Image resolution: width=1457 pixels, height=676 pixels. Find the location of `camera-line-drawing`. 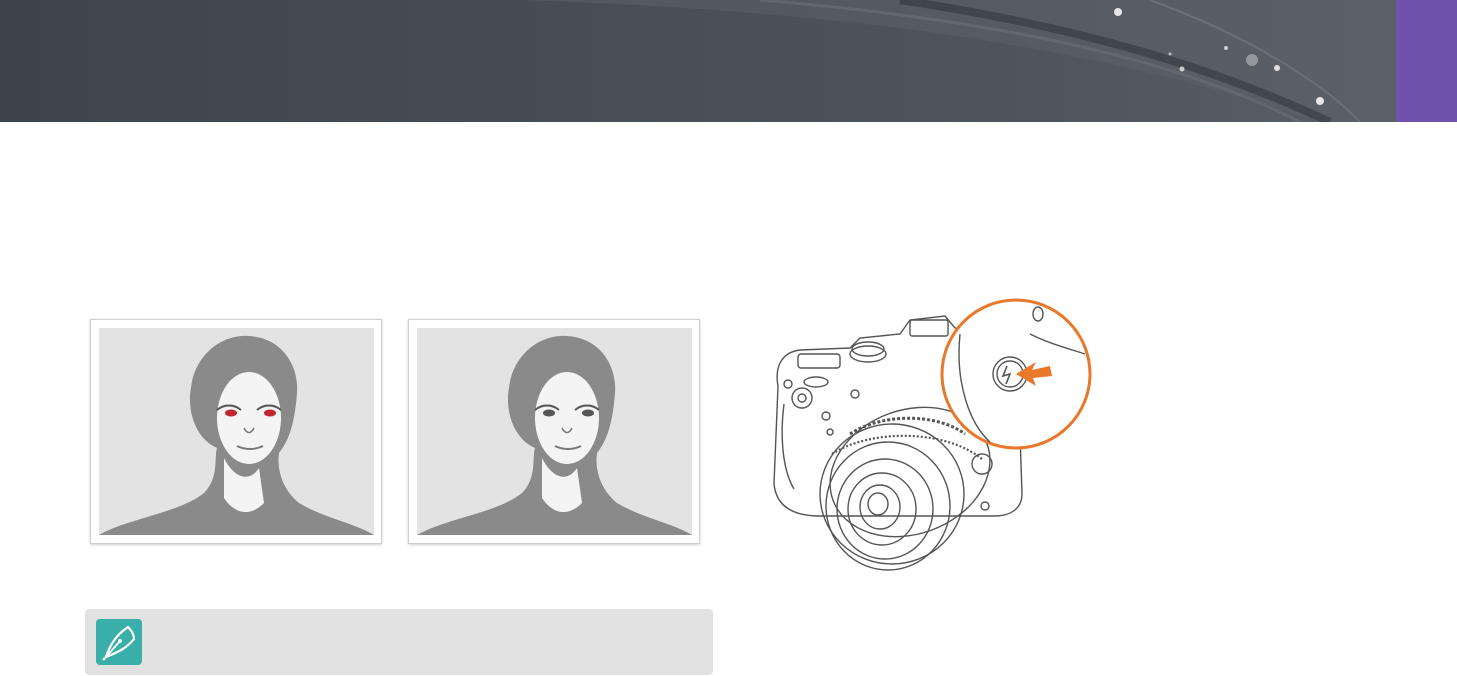

camera-line-drawing is located at coordinates (932, 434).